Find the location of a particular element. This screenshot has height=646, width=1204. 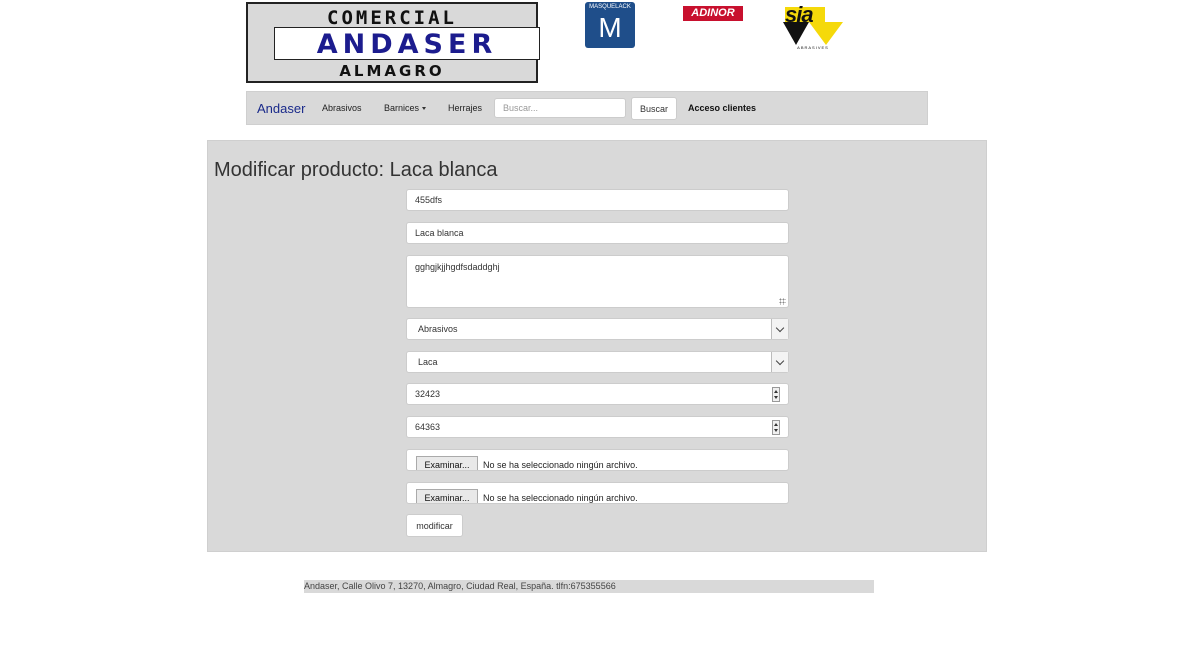

navbar-brand: Andaser is located at coordinates (281, 108).